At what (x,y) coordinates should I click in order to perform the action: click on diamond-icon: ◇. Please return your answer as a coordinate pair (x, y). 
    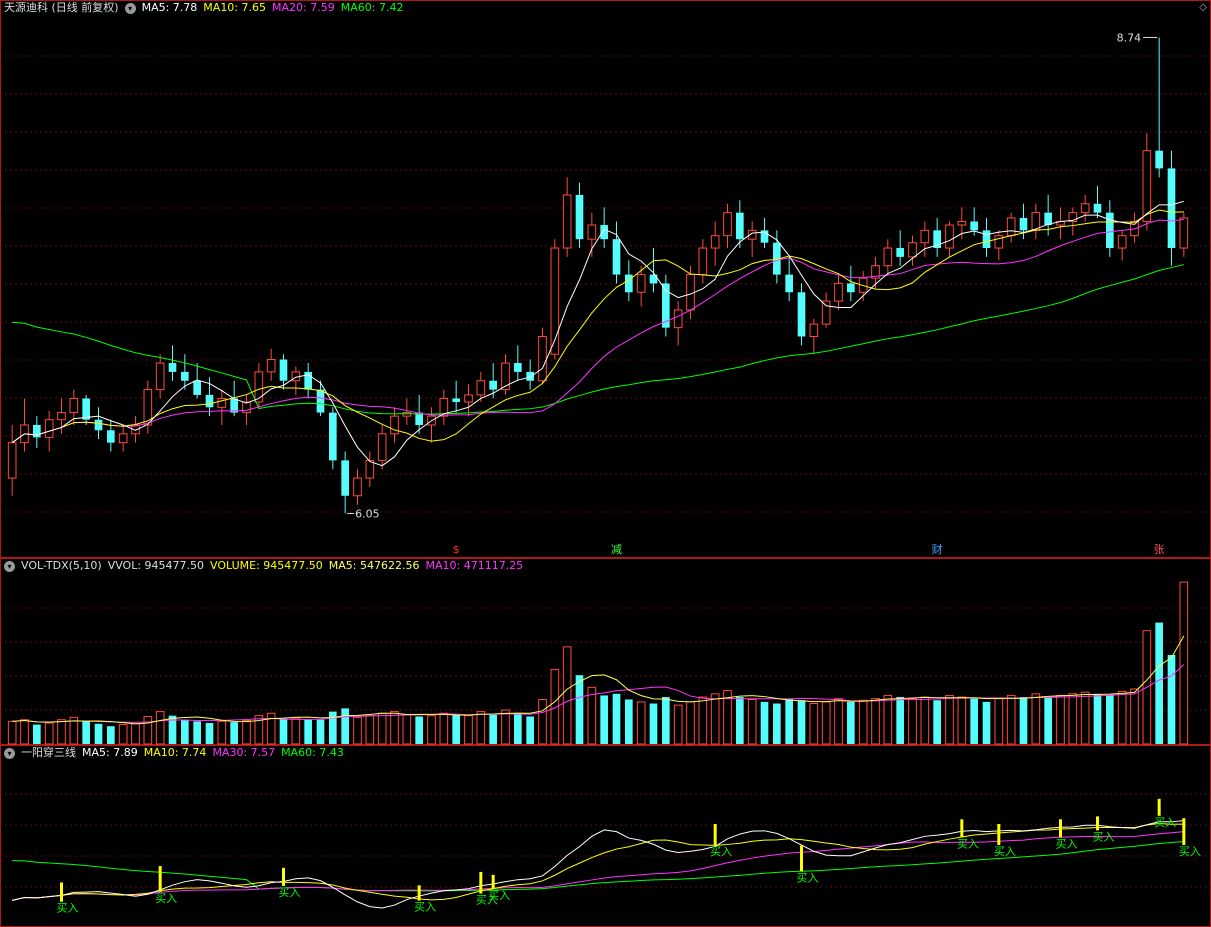
    Looking at the image, I should click on (1203, 7).